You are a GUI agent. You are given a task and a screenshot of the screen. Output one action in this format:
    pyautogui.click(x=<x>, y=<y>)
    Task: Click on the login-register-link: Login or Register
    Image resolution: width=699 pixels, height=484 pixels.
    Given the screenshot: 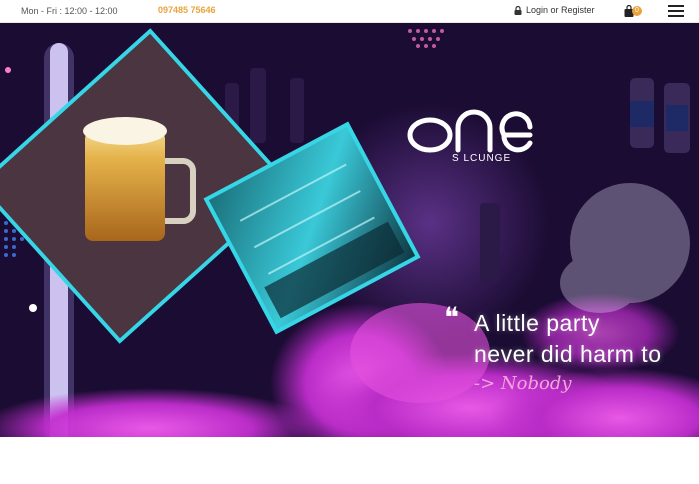 What is the action you would take?
    pyautogui.click(x=554, y=10)
    